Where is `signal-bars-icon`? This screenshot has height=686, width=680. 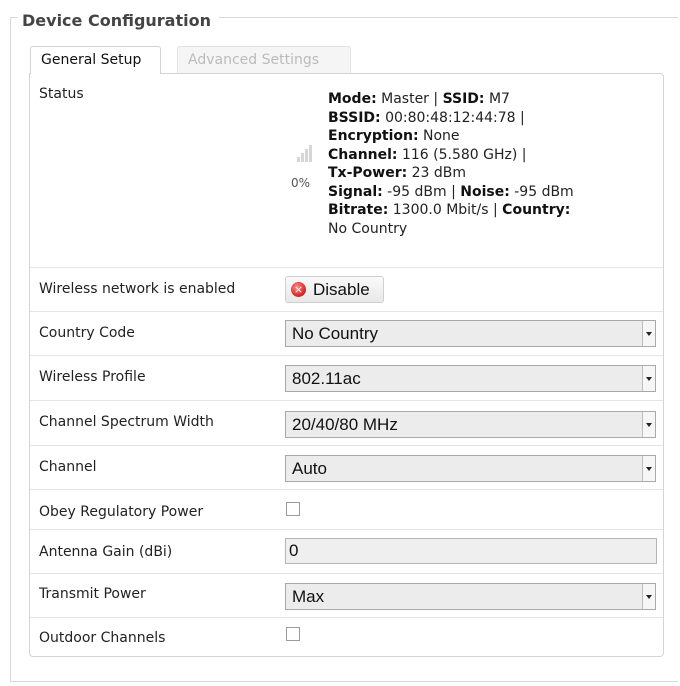
signal-bars-icon is located at coordinates (306, 153).